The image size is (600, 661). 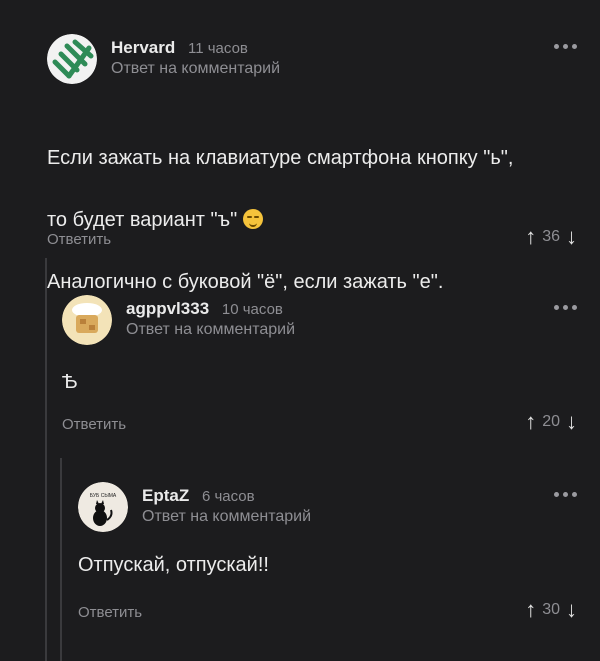 I want to click on author-name-text: Hervard, so click(x=143, y=47).